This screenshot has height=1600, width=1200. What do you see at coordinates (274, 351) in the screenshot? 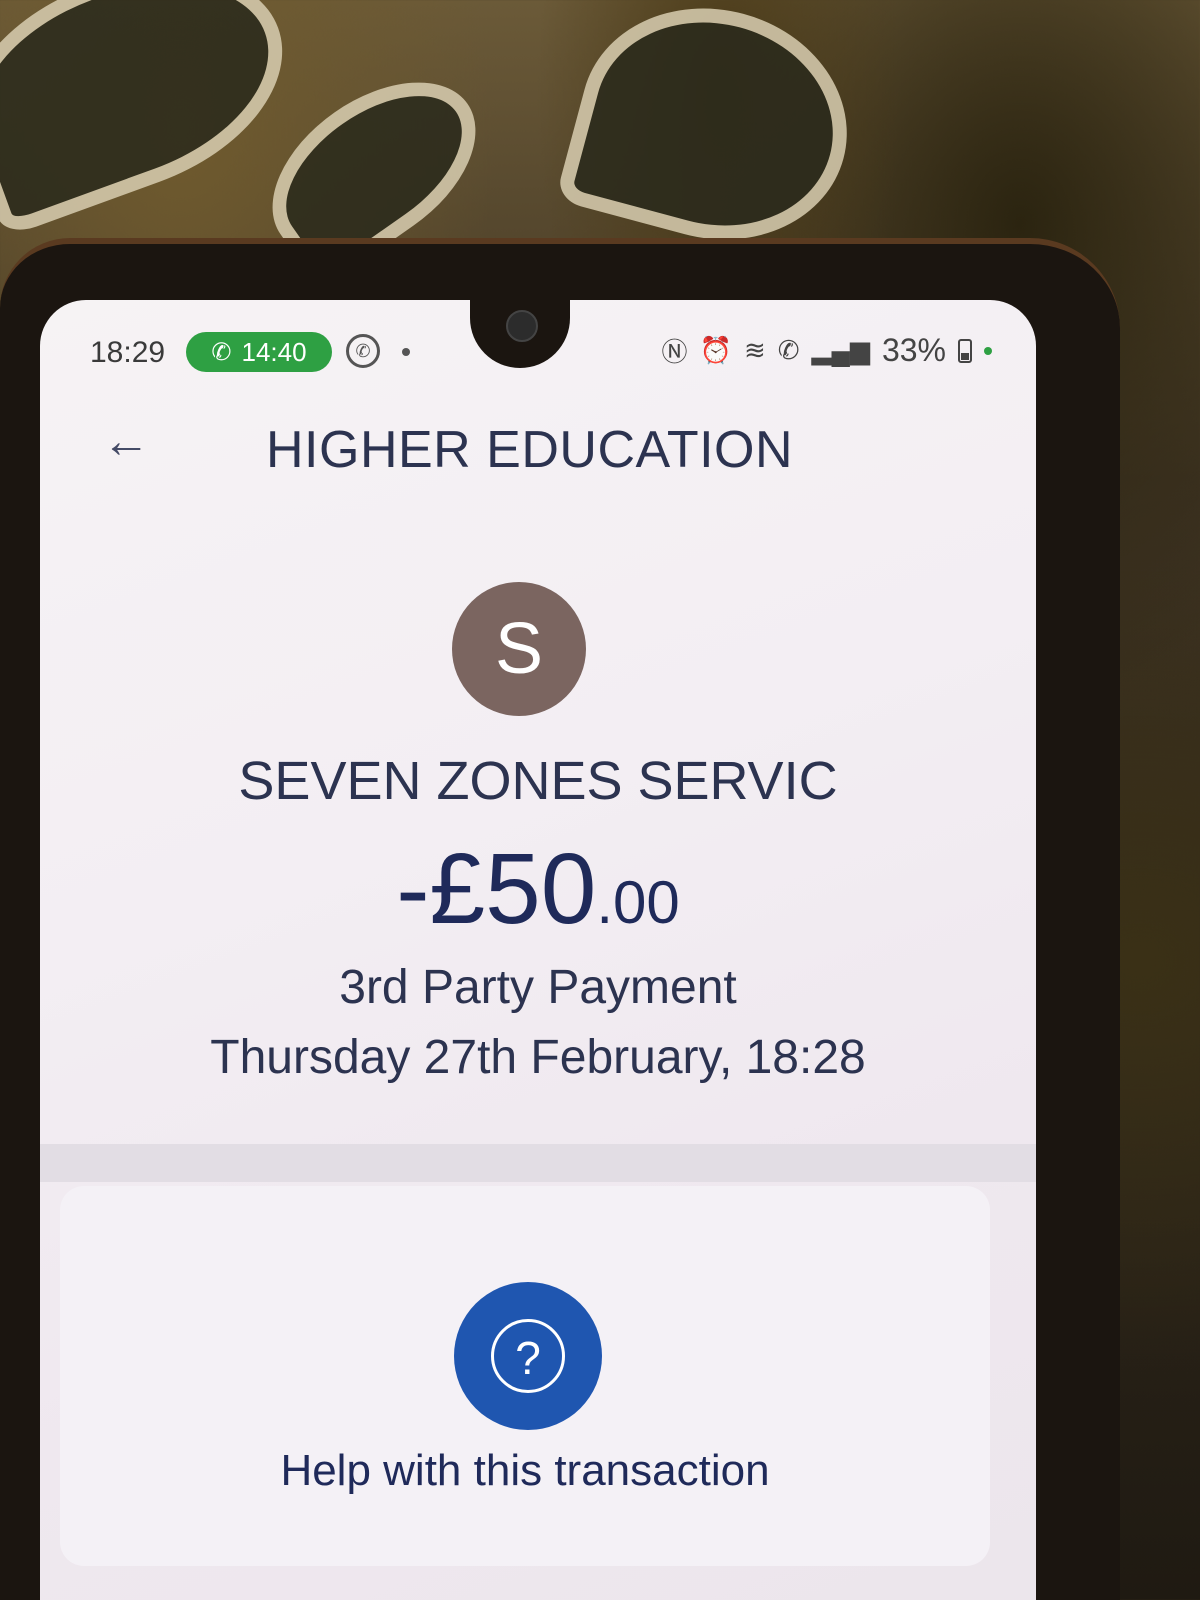
I see `call-duration: 14:40` at bounding box center [274, 351].